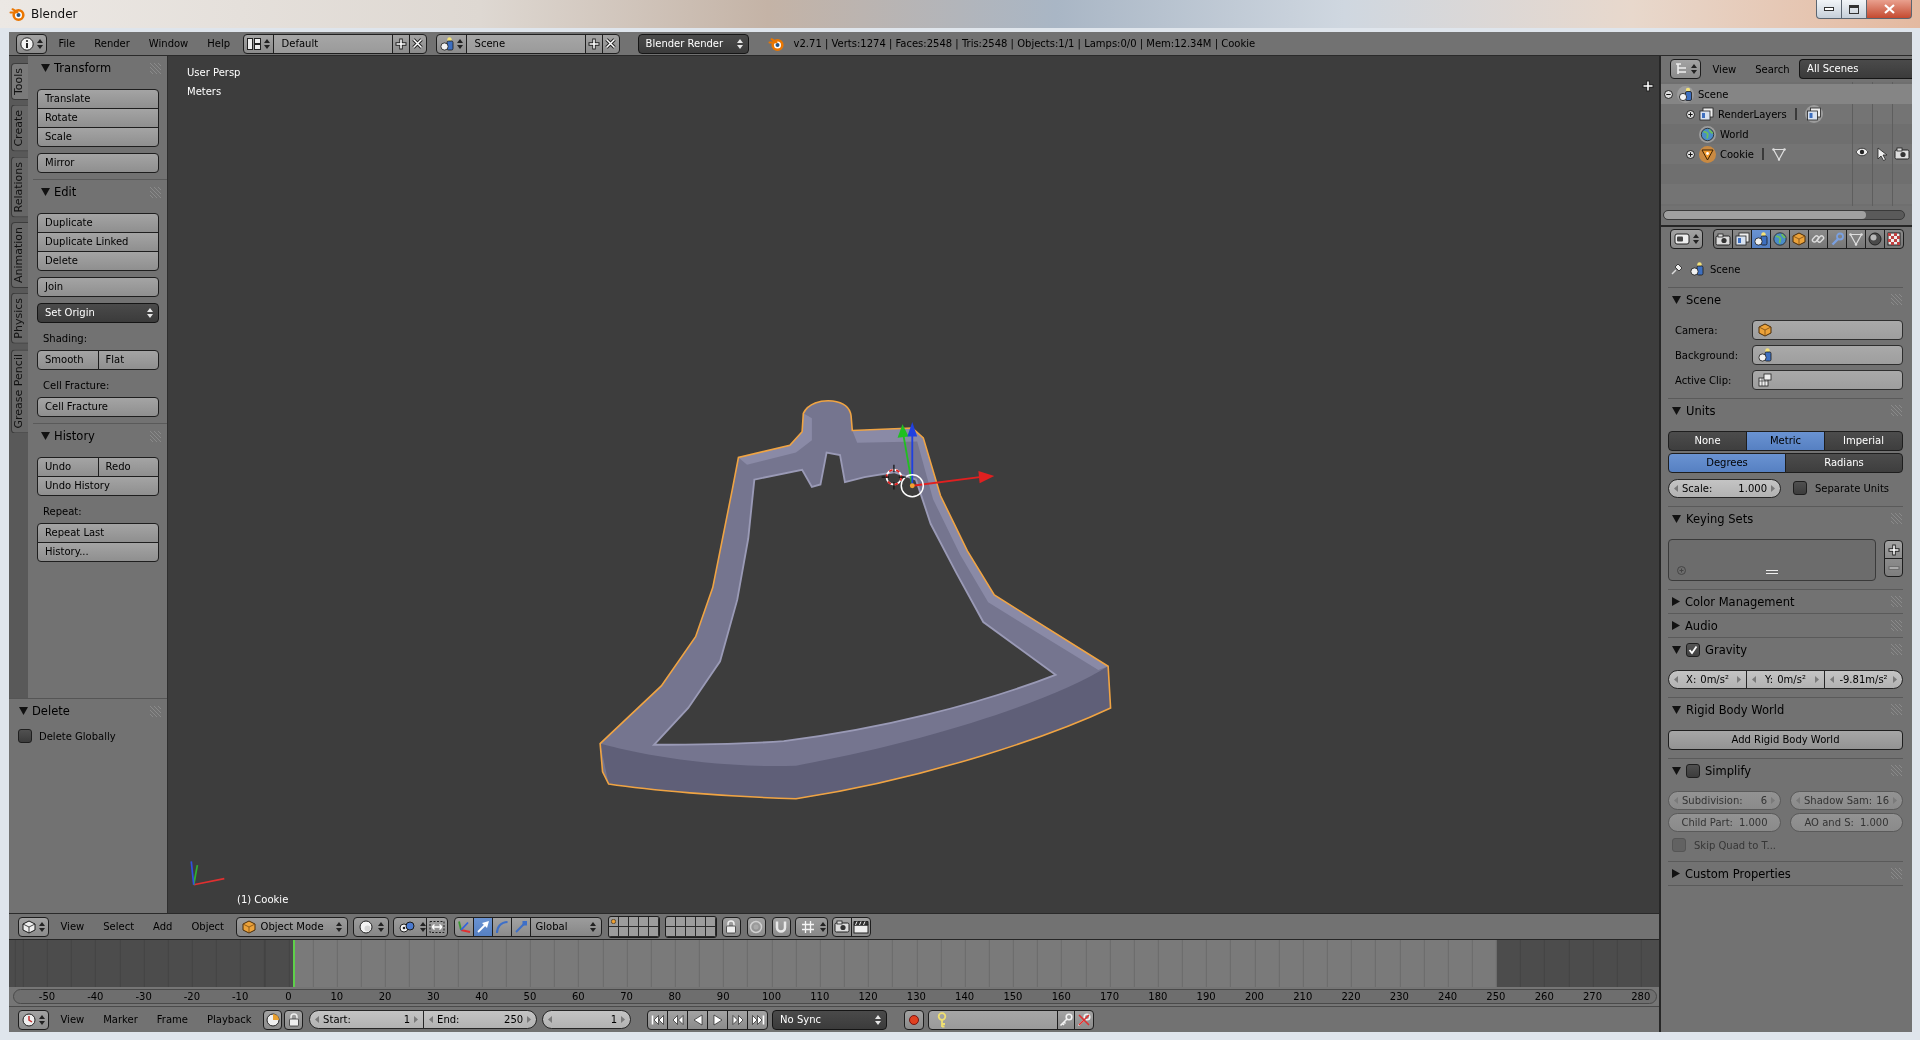 This screenshot has height=1040, width=1920. I want to click on unit-system-button: Metric, so click(1785, 441).